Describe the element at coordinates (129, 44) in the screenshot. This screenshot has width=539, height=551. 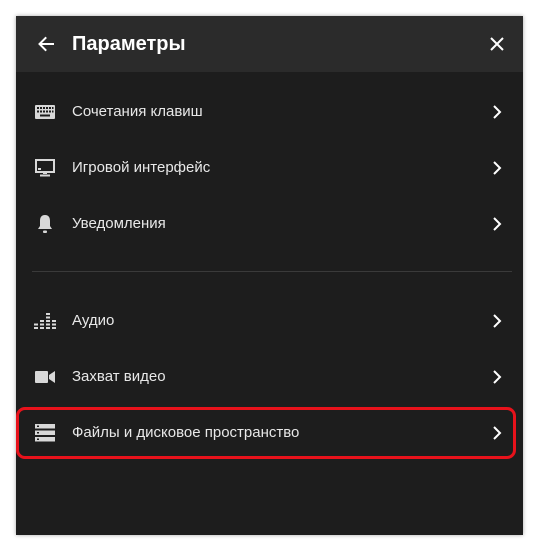
I see `page-title: Параметры` at that location.